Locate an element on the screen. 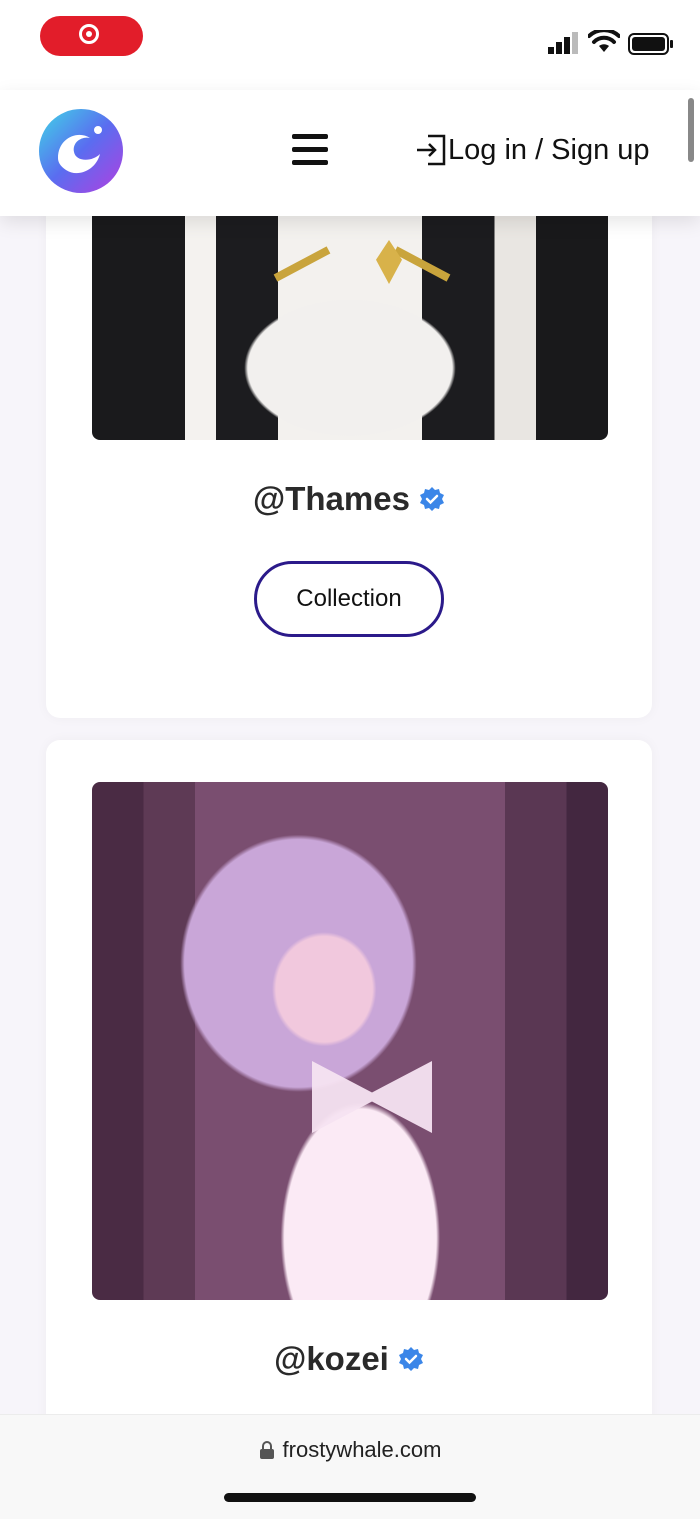 The image size is (700, 1519). wifi-icon is located at coordinates (604, 41).